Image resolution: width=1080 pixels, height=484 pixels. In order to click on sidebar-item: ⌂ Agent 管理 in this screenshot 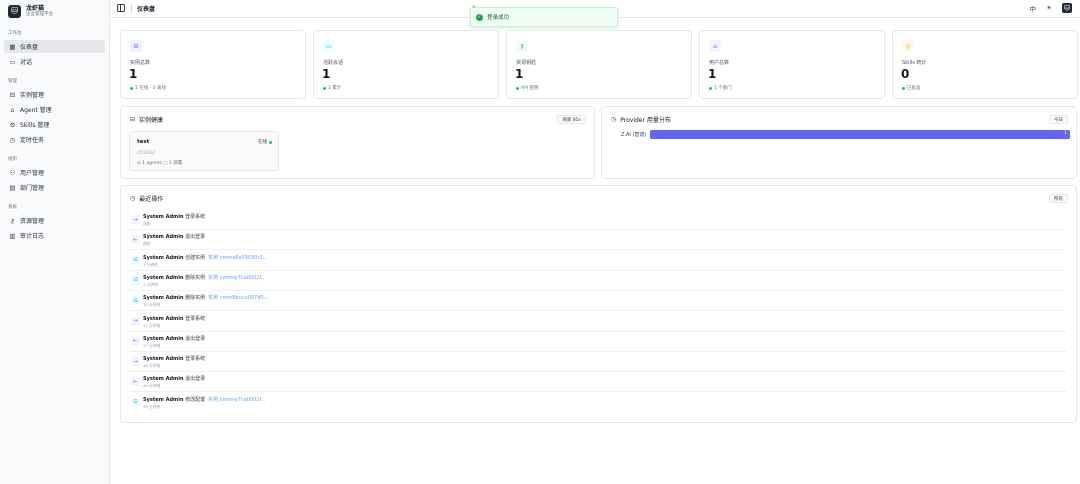, I will do `click(54, 109)`.